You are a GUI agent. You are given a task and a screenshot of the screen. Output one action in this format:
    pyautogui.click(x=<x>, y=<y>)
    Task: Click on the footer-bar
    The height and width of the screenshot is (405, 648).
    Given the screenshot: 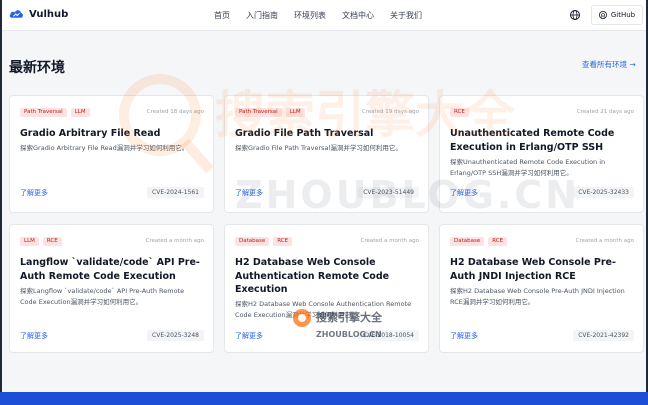 What is the action you would take?
    pyautogui.click(x=324, y=398)
    